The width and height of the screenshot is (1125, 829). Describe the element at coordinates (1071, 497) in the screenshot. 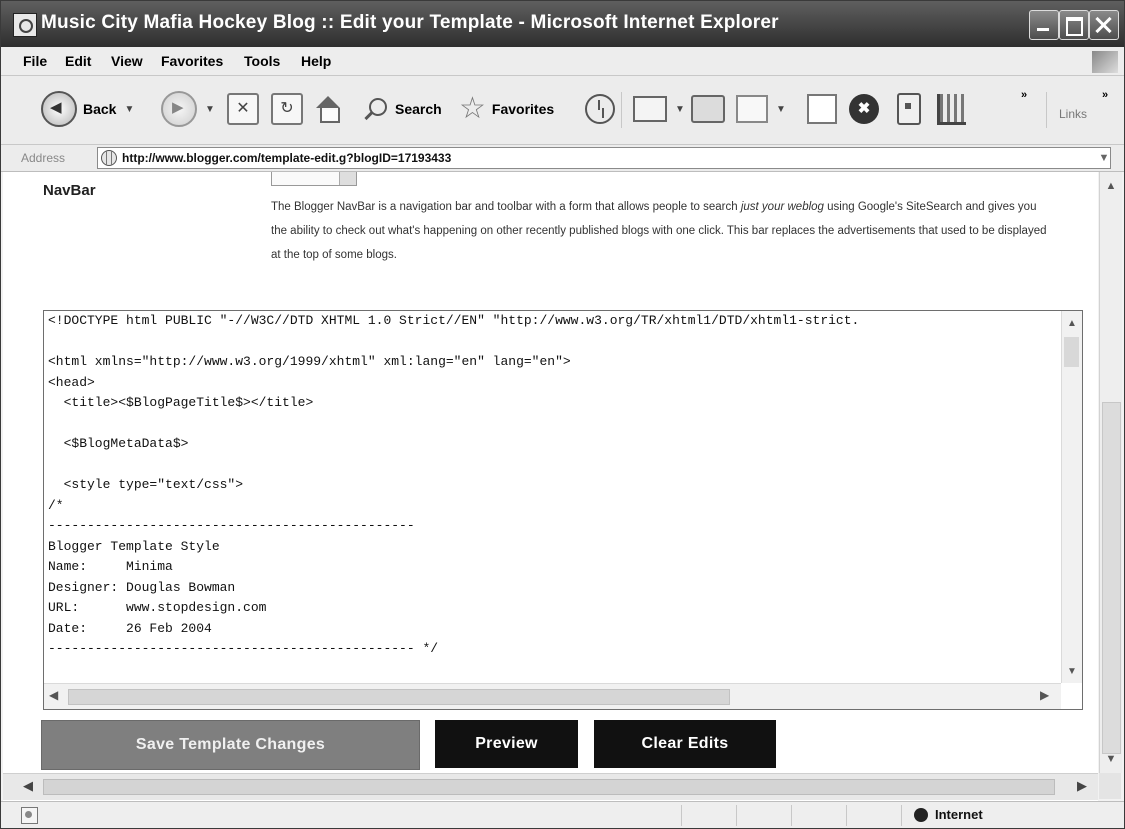

I see `editor-vertical-scrollbar: ▲ ▼` at that location.